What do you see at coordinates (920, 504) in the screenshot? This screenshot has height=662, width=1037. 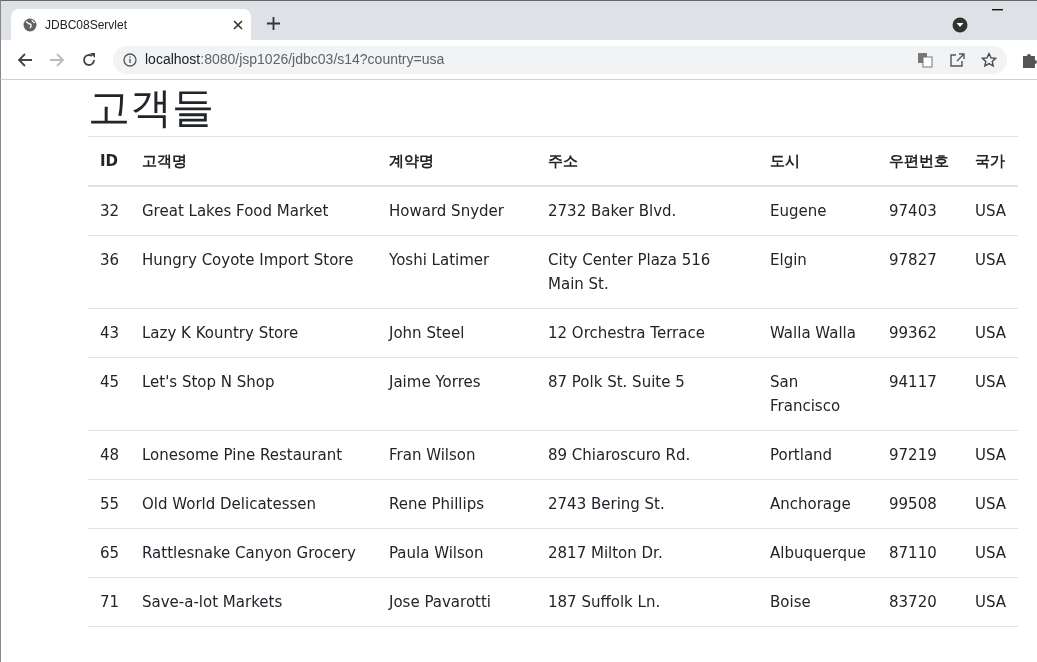 I see `table-cell: 99508` at bounding box center [920, 504].